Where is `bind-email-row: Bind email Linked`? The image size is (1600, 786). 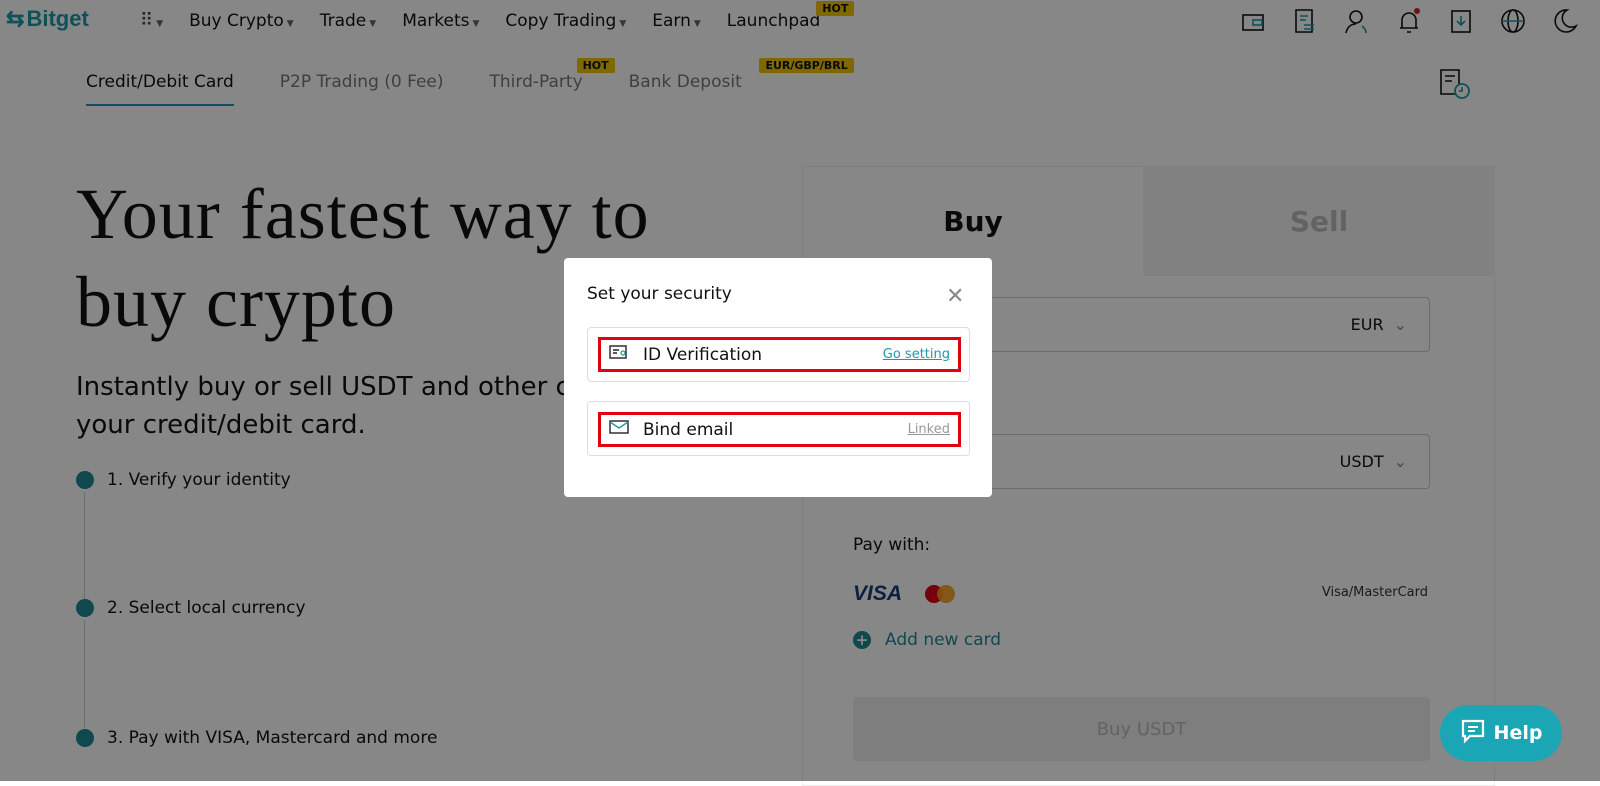
bind-email-row: Bind email Linked is located at coordinates (778, 428).